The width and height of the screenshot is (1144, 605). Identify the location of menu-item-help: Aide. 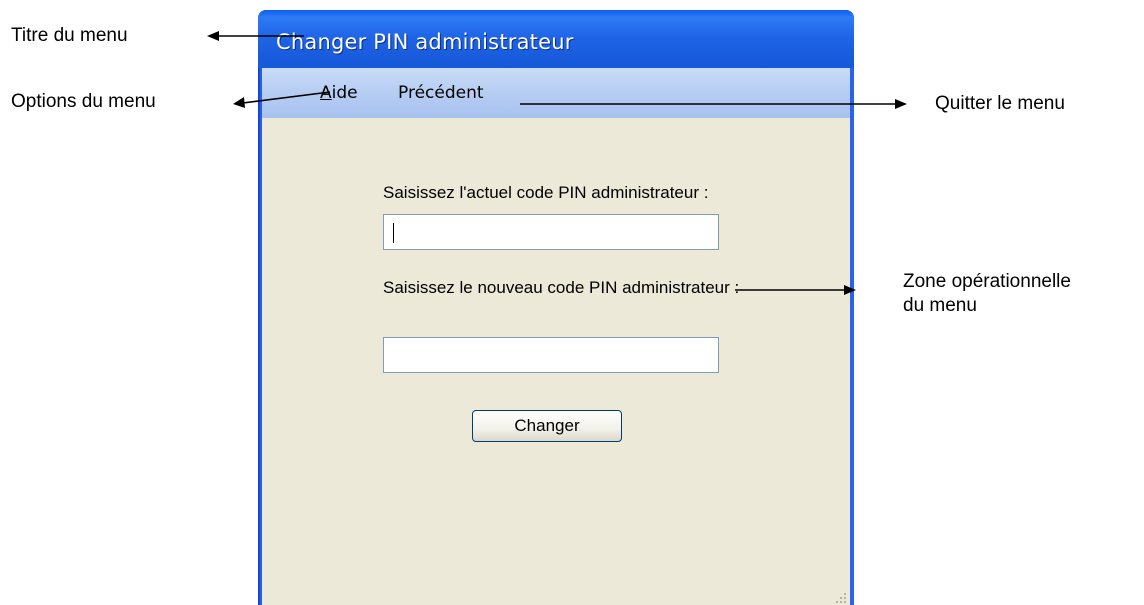
(339, 93).